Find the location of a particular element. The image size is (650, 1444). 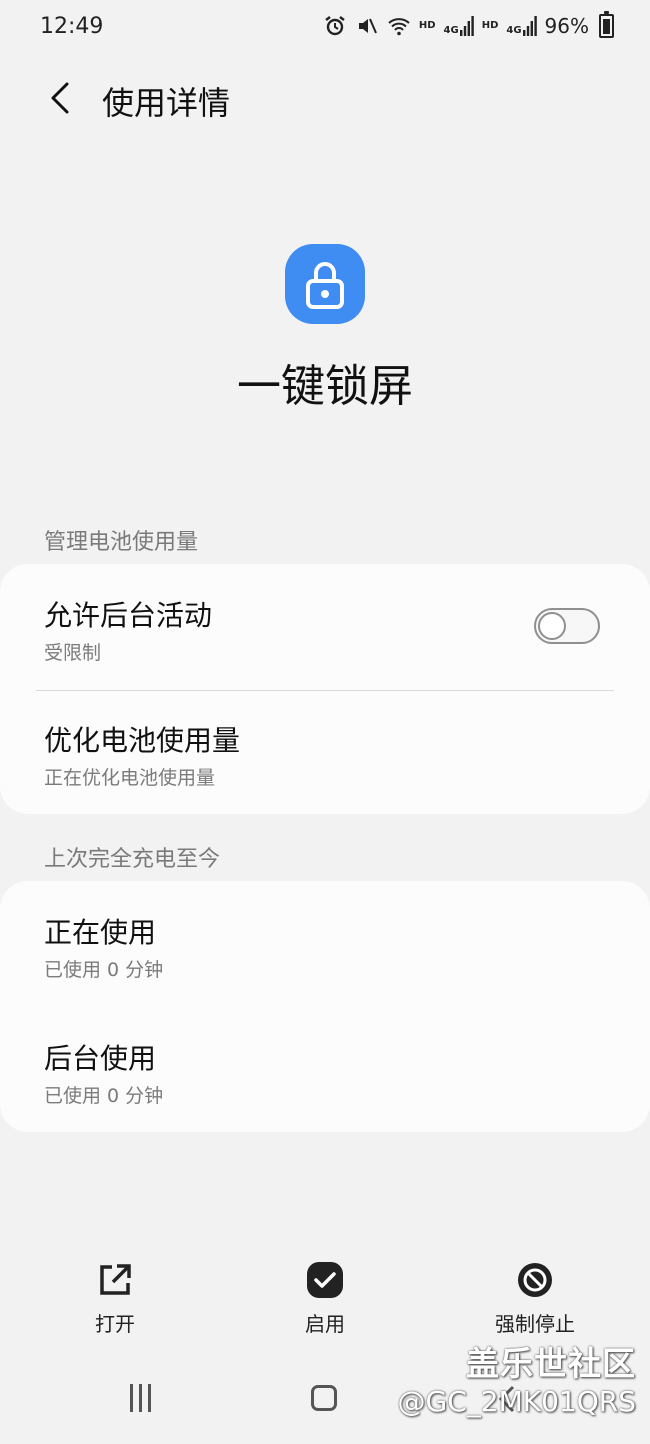

block-icon is located at coordinates (535, 1280).